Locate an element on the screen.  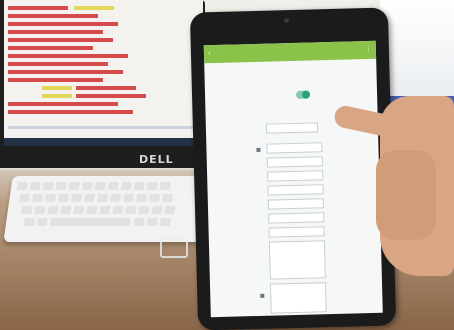
hand-fingers is located at coordinates (406, 195).